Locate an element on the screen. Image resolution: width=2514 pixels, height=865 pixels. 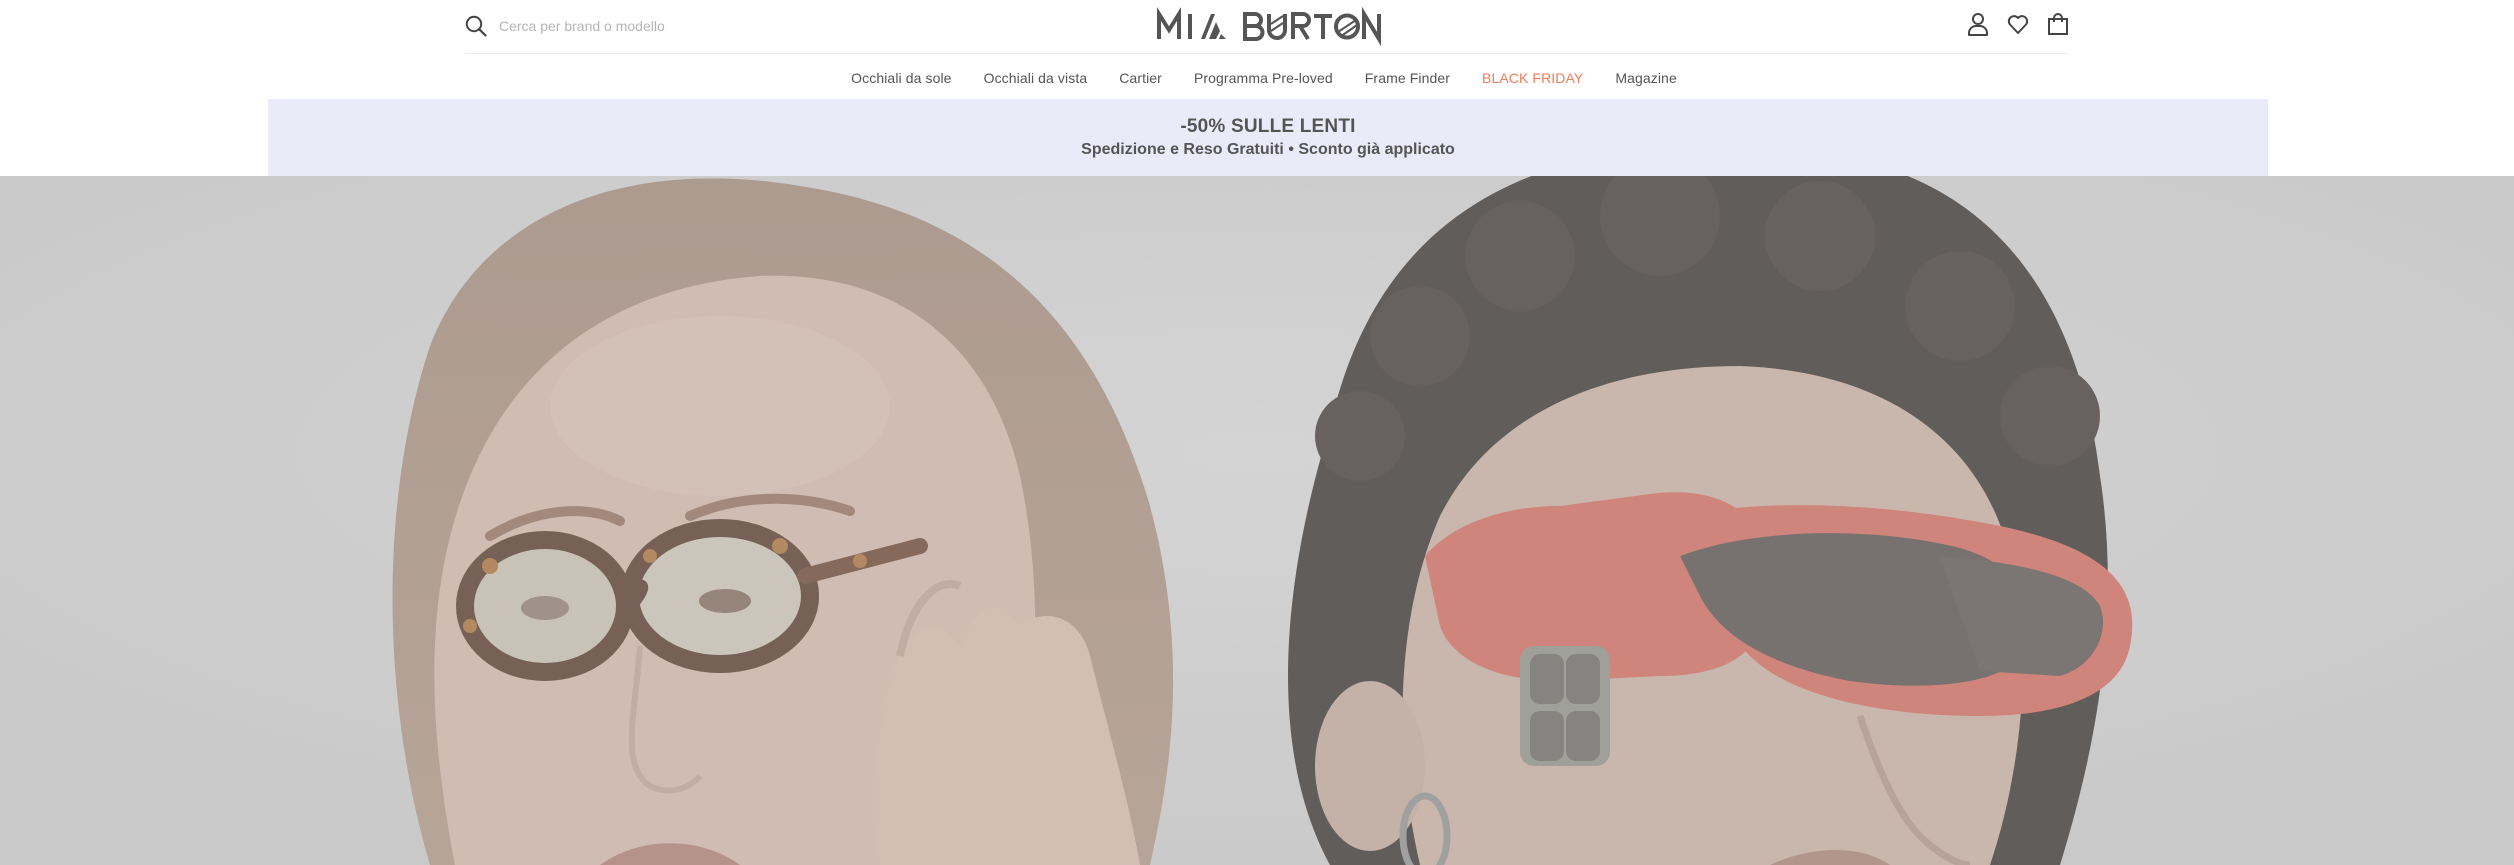
search-bar is located at coordinates (765, 26).